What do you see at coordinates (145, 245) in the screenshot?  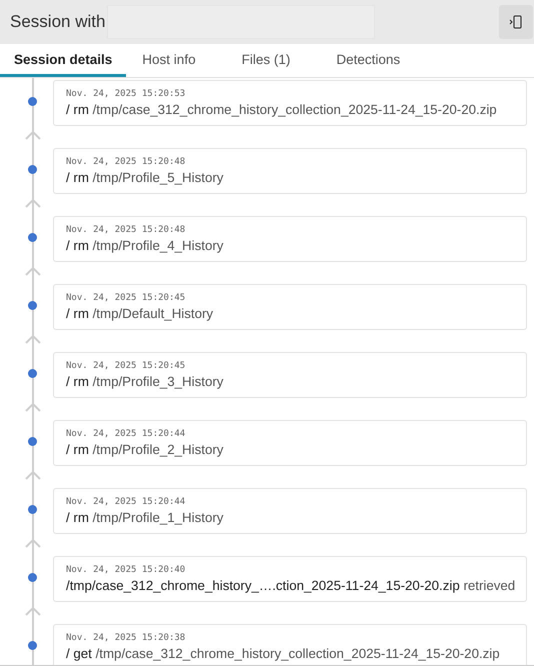 I see `command-text: / rm /tmp/Profile_4_History` at bounding box center [145, 245].